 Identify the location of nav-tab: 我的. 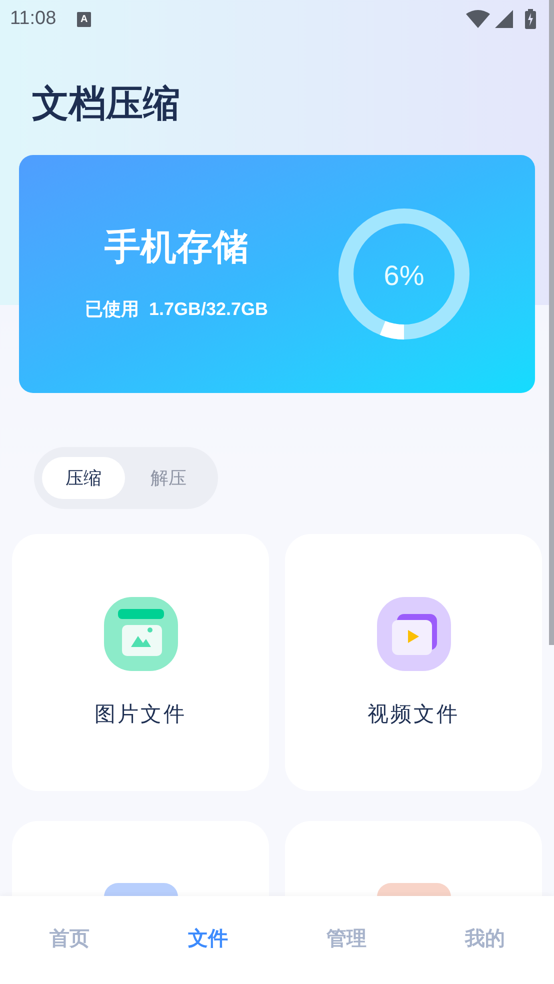
(484, 939).